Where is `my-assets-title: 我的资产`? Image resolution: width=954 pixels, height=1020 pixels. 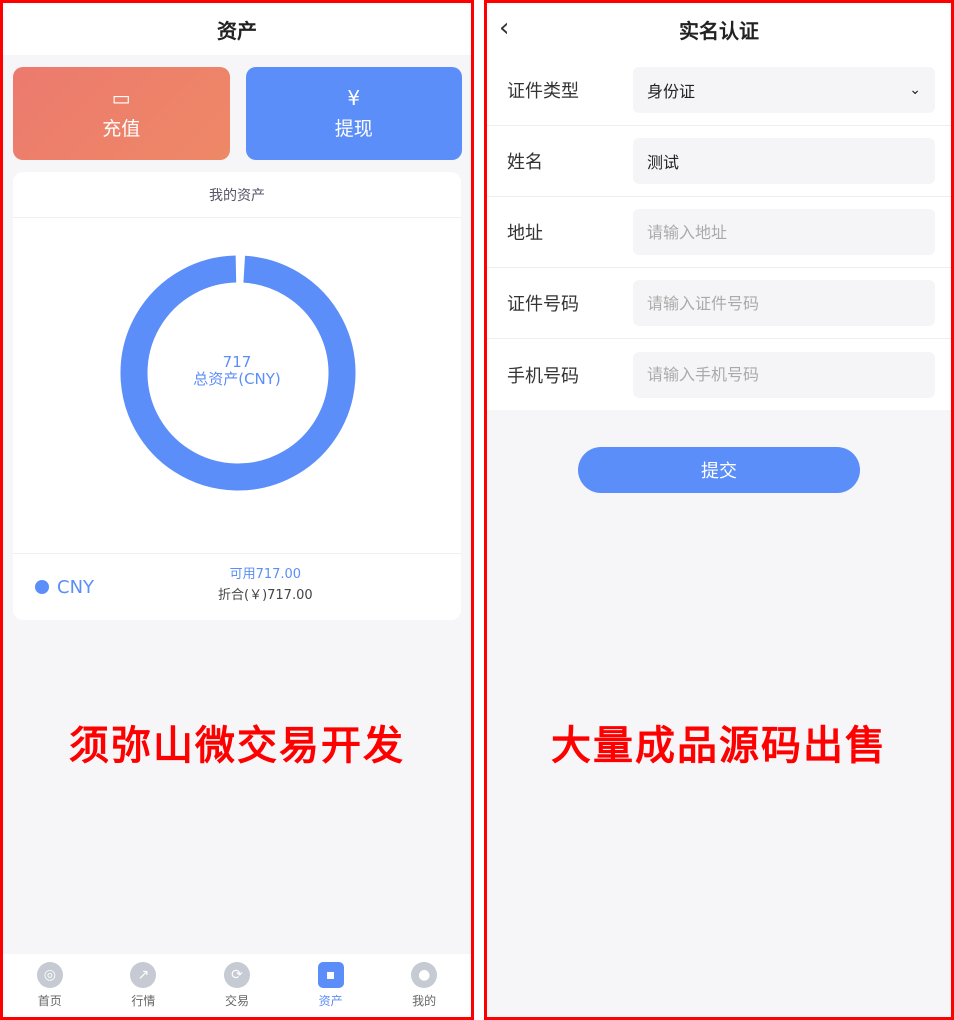 my-assets-title: 我的资产 is located at coordinates (237, 195).